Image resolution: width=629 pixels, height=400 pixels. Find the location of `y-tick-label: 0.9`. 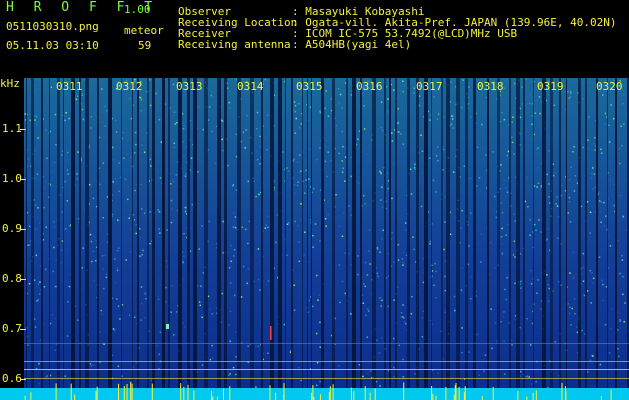

y-tick-label: 0.9 is located at coordinates (12, 228).